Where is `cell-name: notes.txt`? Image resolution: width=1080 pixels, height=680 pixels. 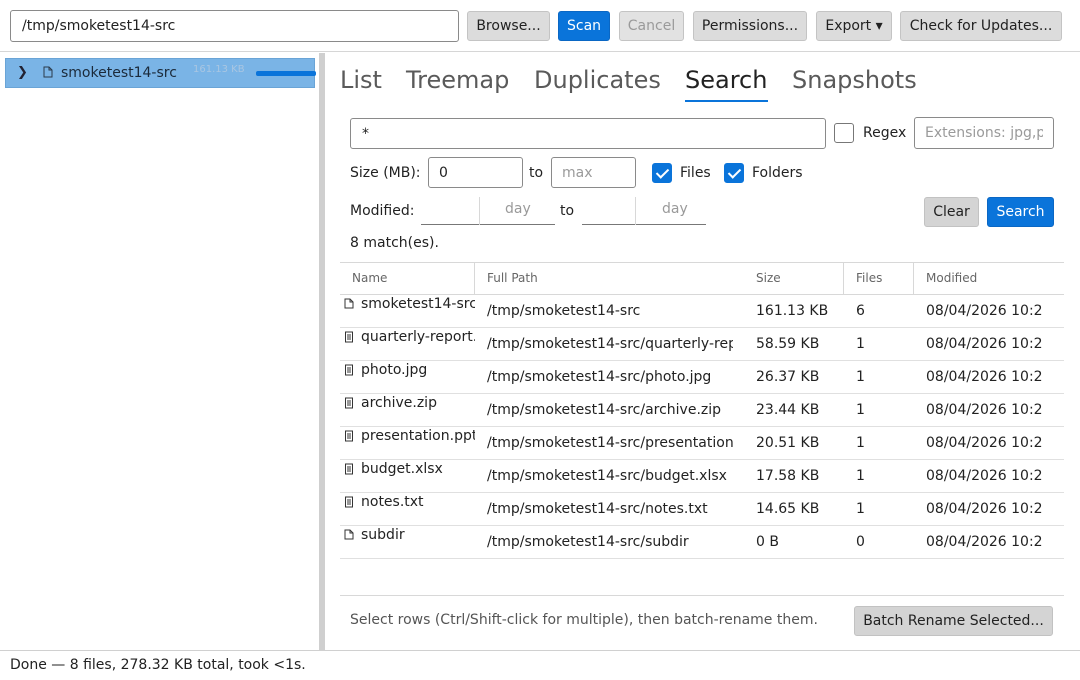 cell-name: notes.txt is located at coordinates (392, 502).